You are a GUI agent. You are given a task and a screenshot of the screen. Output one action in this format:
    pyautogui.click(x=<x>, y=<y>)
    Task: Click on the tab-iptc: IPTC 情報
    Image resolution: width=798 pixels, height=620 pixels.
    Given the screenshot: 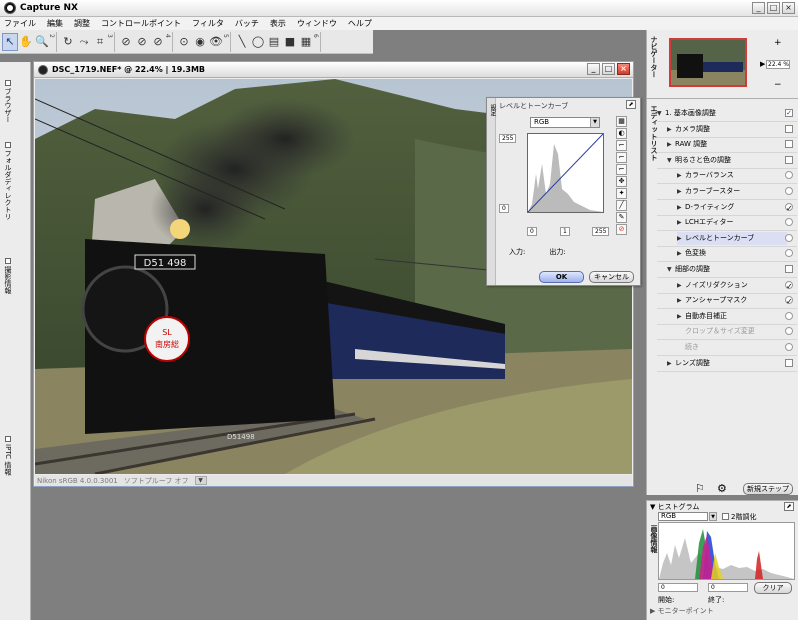 What is the action you would take?
    pyautogui.click(x=8, y=455)
    